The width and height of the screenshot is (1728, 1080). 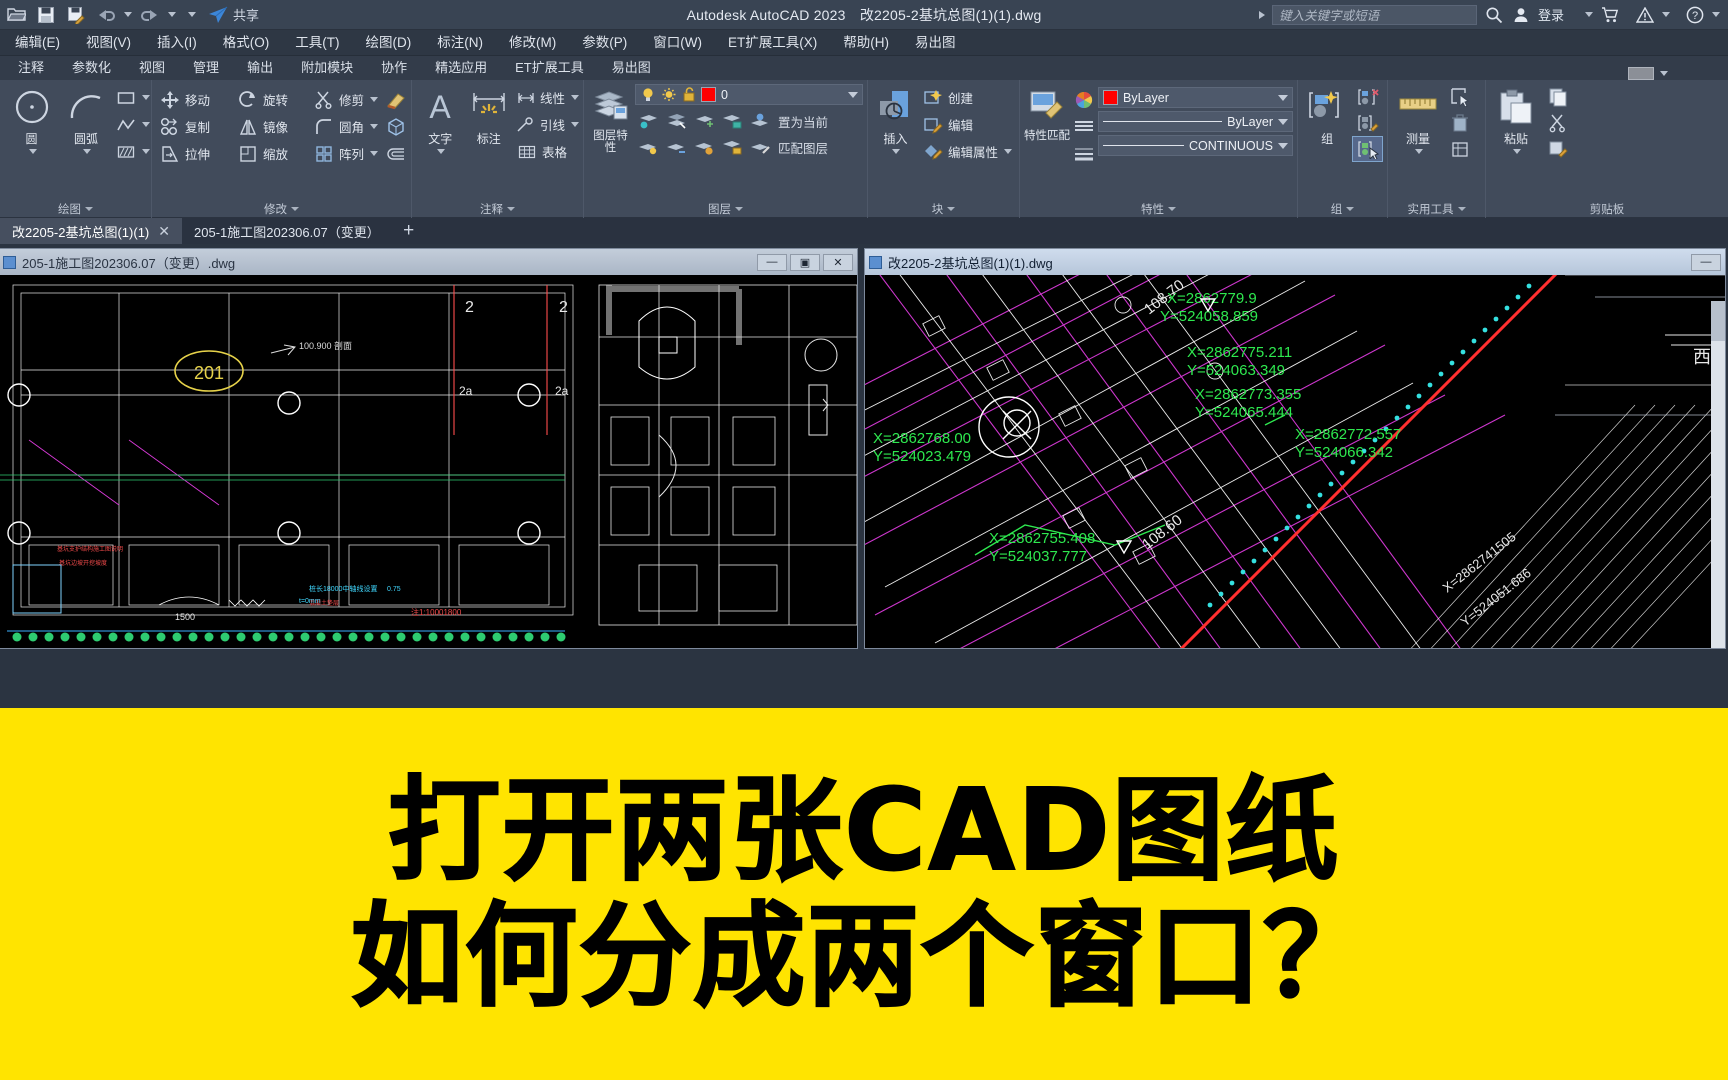 What do you see at coordinates (1494, 15) in the screenshot?
I see `search-icon` at bounding box center [1494, 15].